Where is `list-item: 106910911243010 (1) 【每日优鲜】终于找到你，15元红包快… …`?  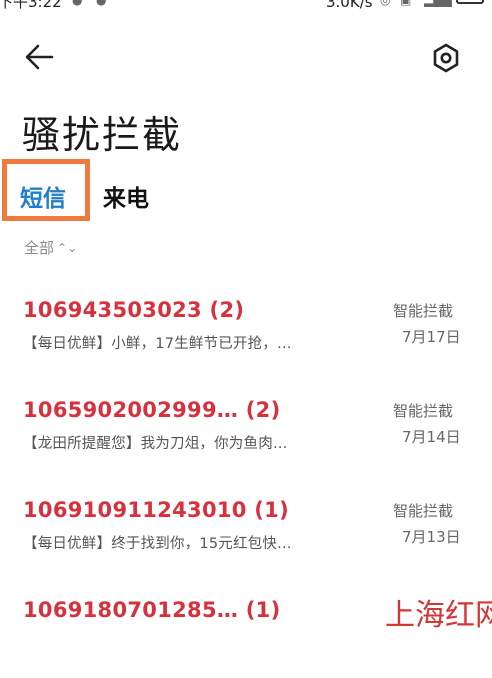 list-item: 106910911243010 (1) 【每日优鲜】终于找到你，15元红包快… … is located at coordinates (246, 538).